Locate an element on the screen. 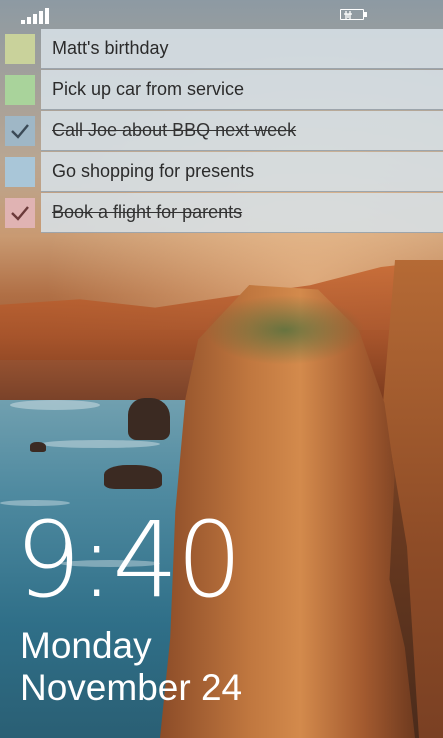 Image resolution: width=443 pixels, height=738 pixels. task-item: Go shopping for presents is located at coordinates (221, 172).